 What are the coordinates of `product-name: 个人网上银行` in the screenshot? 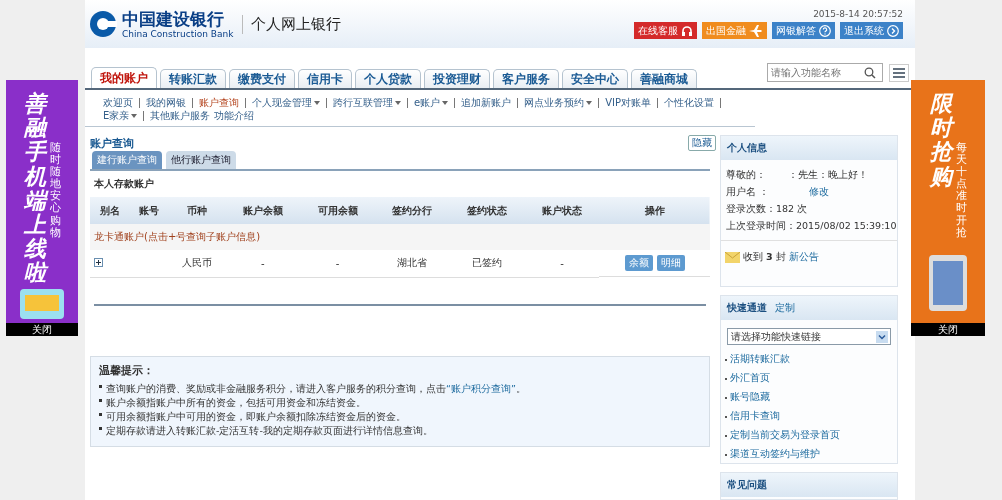 It's located at (292, 24).